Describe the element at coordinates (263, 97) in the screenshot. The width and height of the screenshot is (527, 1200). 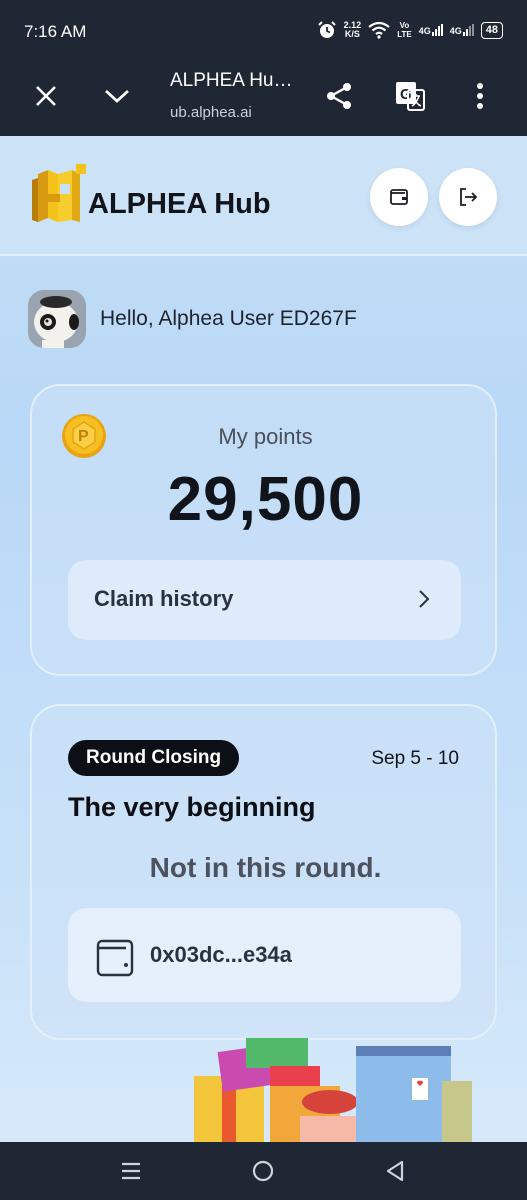
I see `browser-toolbar: ALPHEA Hu… ub.alphea.ai G` at that location.